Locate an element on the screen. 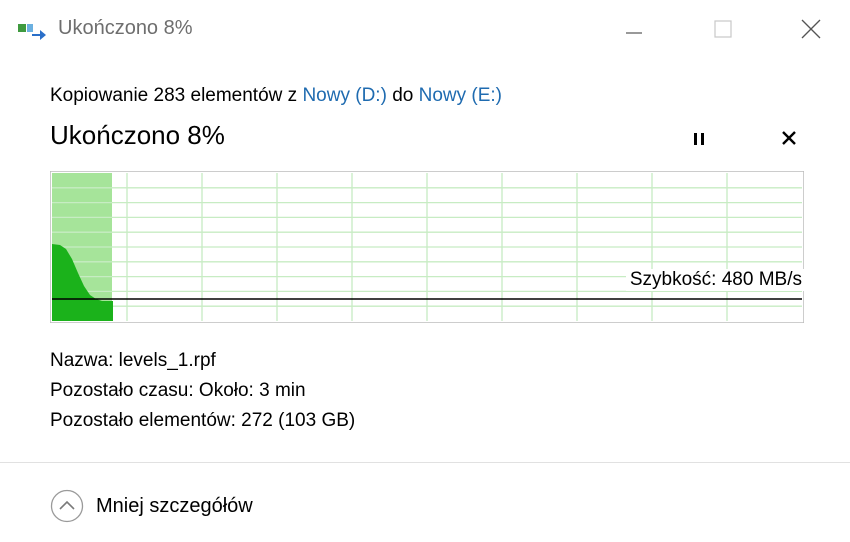 This screenshot has width=850, height=542. name-row: Nazwa: levels_1.rpf is located at coordinates (202, 361).